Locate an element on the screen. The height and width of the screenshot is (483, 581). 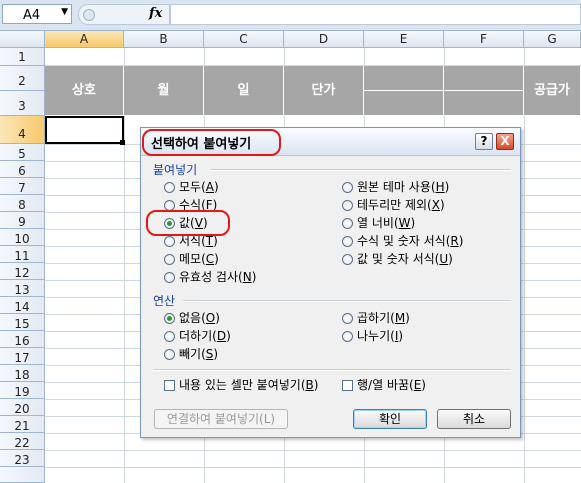
checkbox-divider is located at coordinates (332, 370).